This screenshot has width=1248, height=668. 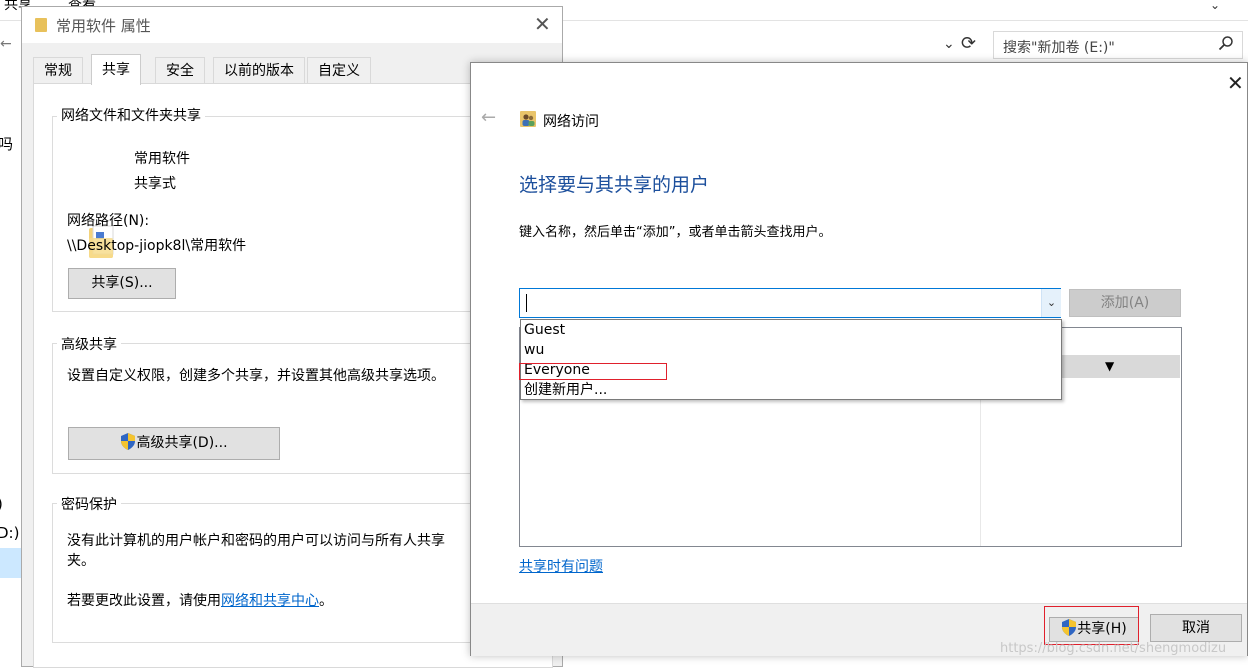 What do you see at coordinates (1109, 366) in the screenshot?
I see `permission-dropdown-icon: ▼` at bounding box center [1109, 366].